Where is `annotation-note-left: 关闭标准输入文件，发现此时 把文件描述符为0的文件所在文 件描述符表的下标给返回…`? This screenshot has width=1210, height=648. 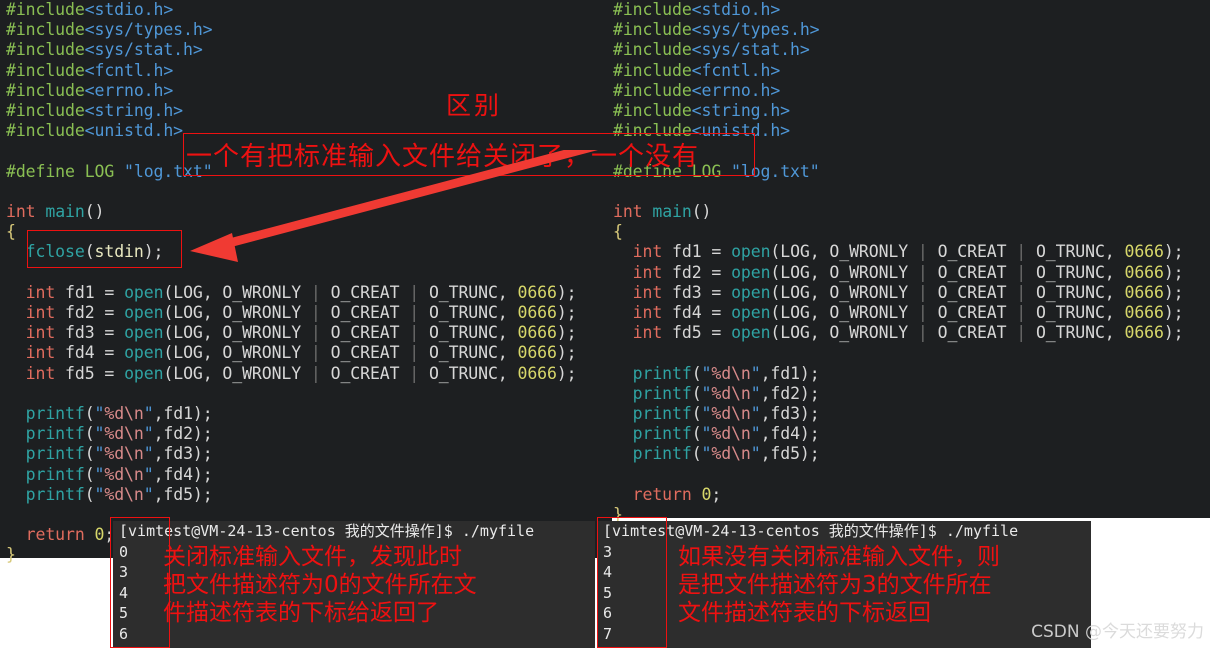 annotation-note-left: 关闭标准输入文件，发现此时 把文件描述符为0的文件所在文 件描述符表的下标给返回… is located at coordinates (320, 585).